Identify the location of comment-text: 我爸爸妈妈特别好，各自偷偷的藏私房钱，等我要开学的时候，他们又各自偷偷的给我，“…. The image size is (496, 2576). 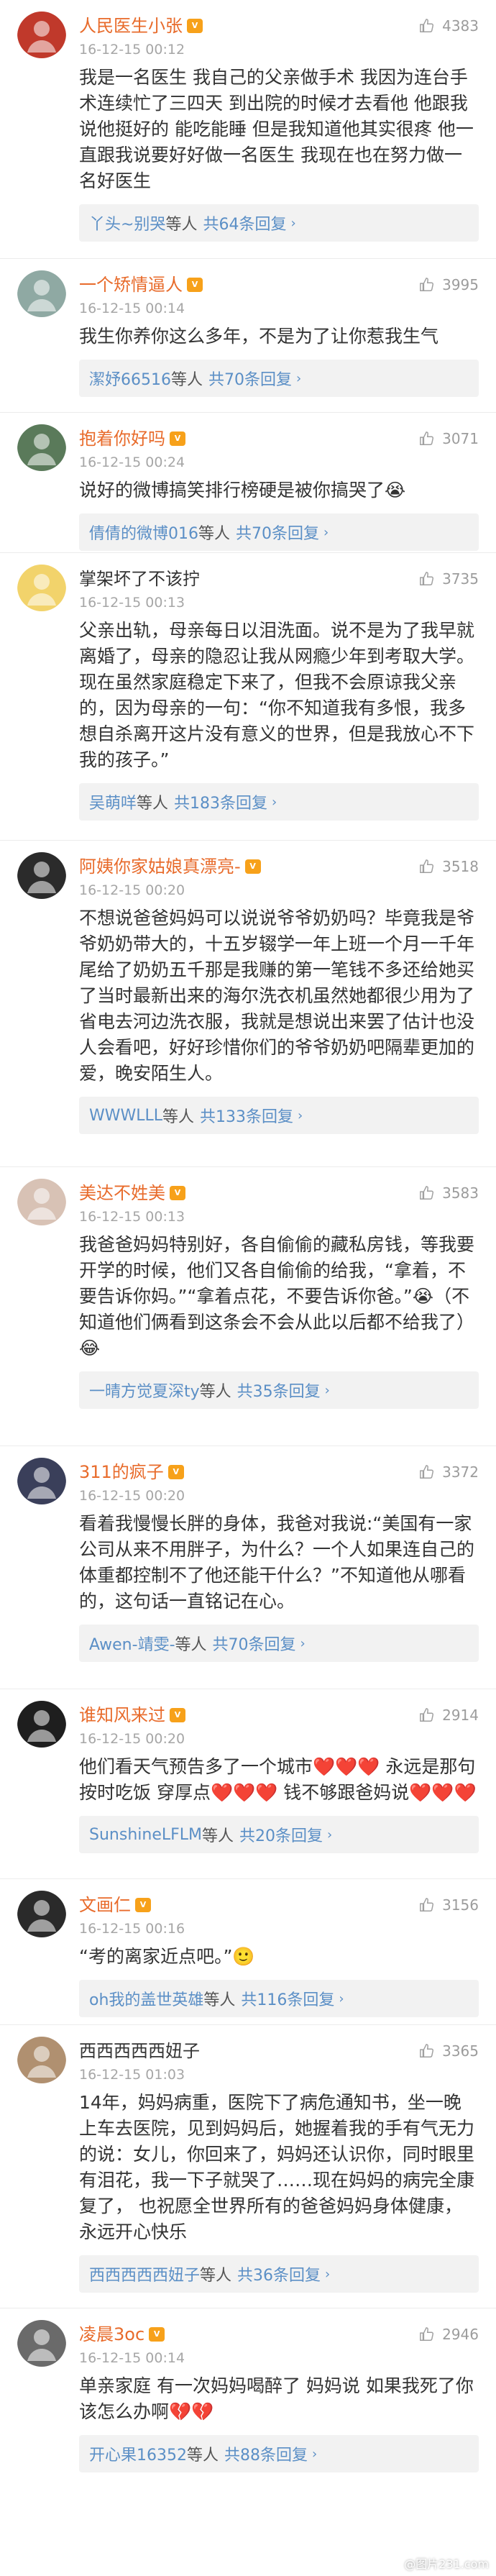
(277, 1296).